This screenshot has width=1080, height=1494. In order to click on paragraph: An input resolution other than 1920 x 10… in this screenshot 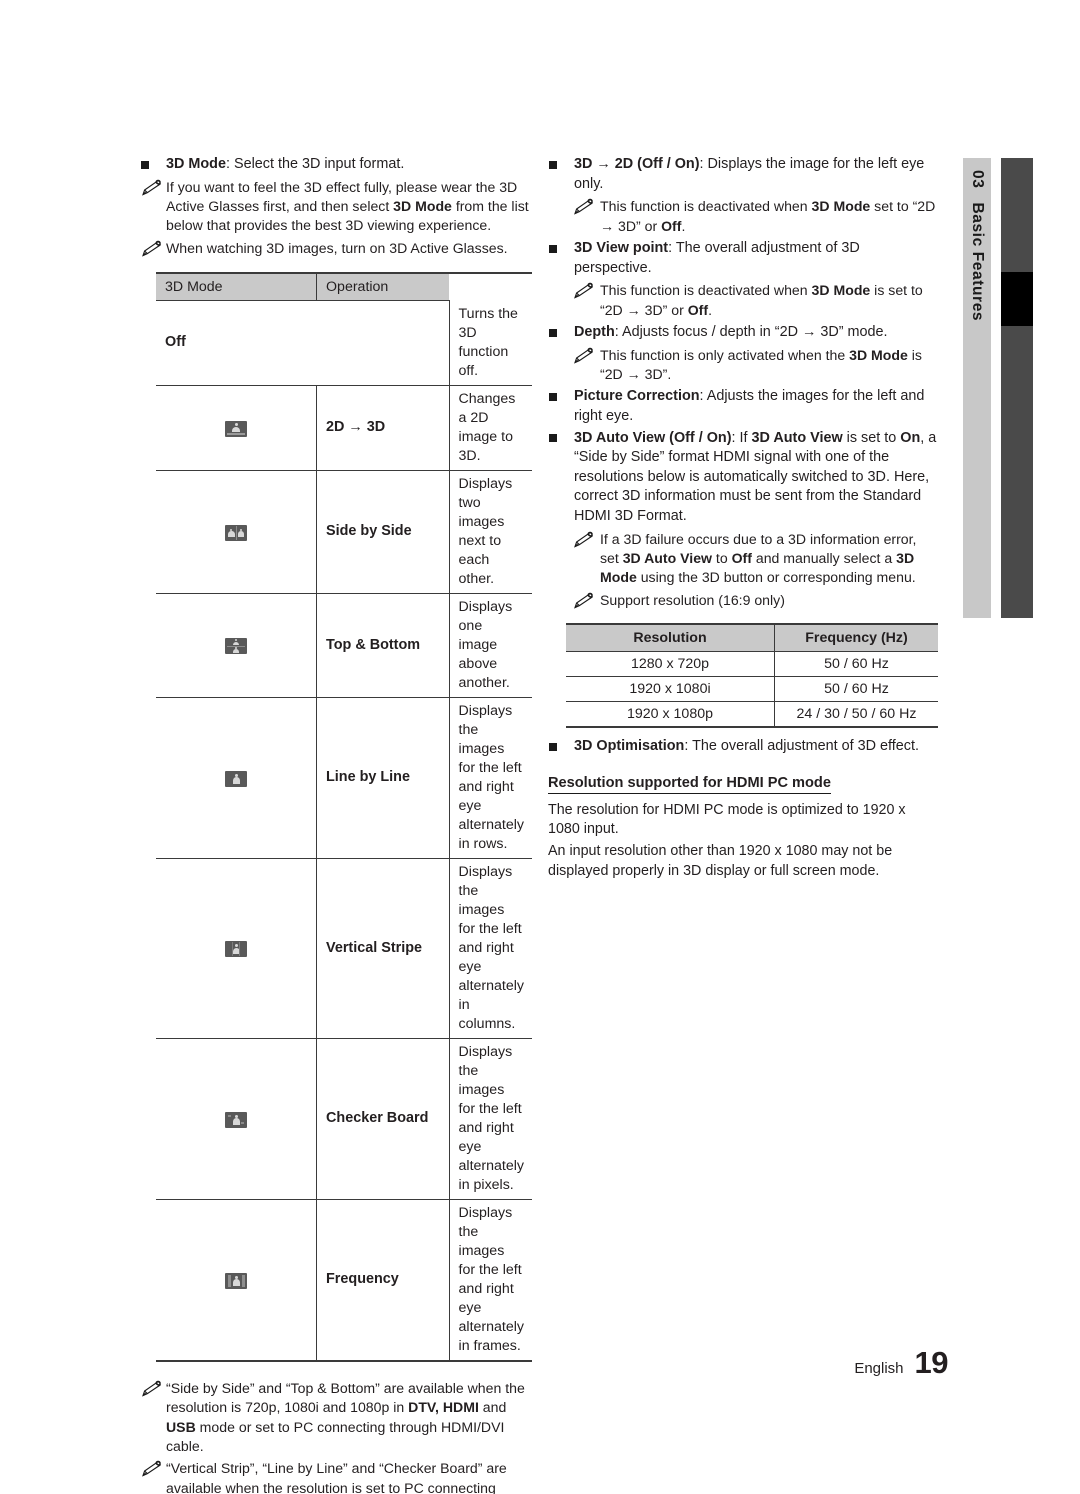, I will do `click(720, 860)`.